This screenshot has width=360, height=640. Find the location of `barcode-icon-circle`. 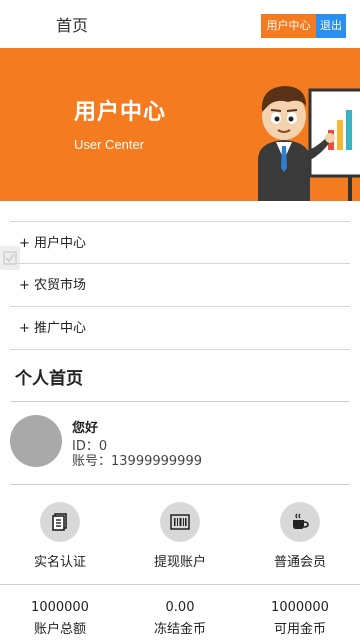

barcode-icon-circle is located at coordinates (180, 522).